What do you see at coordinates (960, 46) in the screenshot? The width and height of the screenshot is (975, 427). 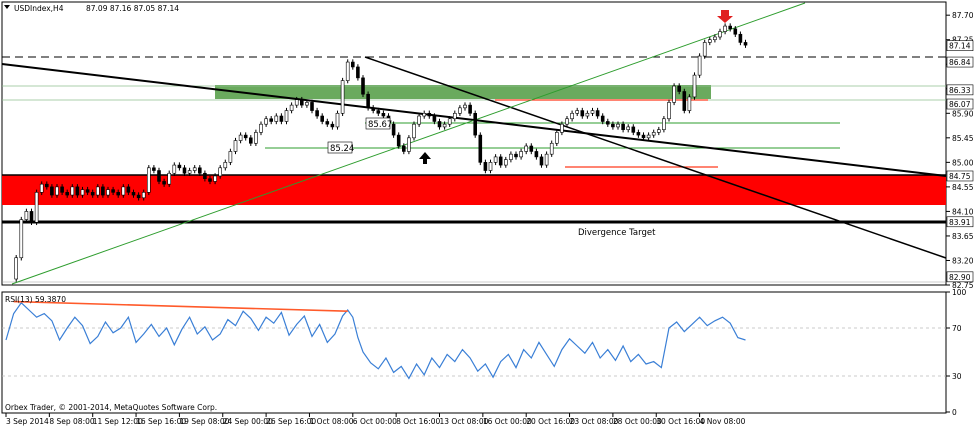 I see `price-tag-label: 87.14` at bounding box center [960, 46].